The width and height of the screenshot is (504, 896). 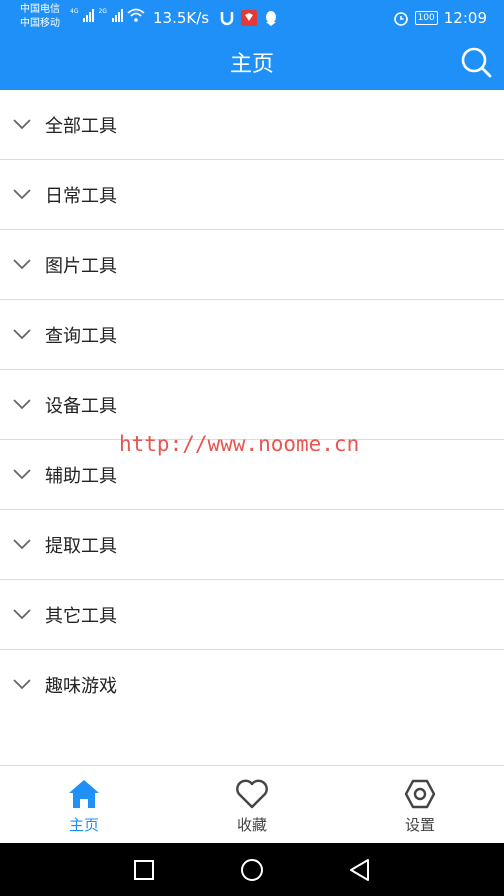 I want to click on app-bar: 主页, so click(x=252, y=62).